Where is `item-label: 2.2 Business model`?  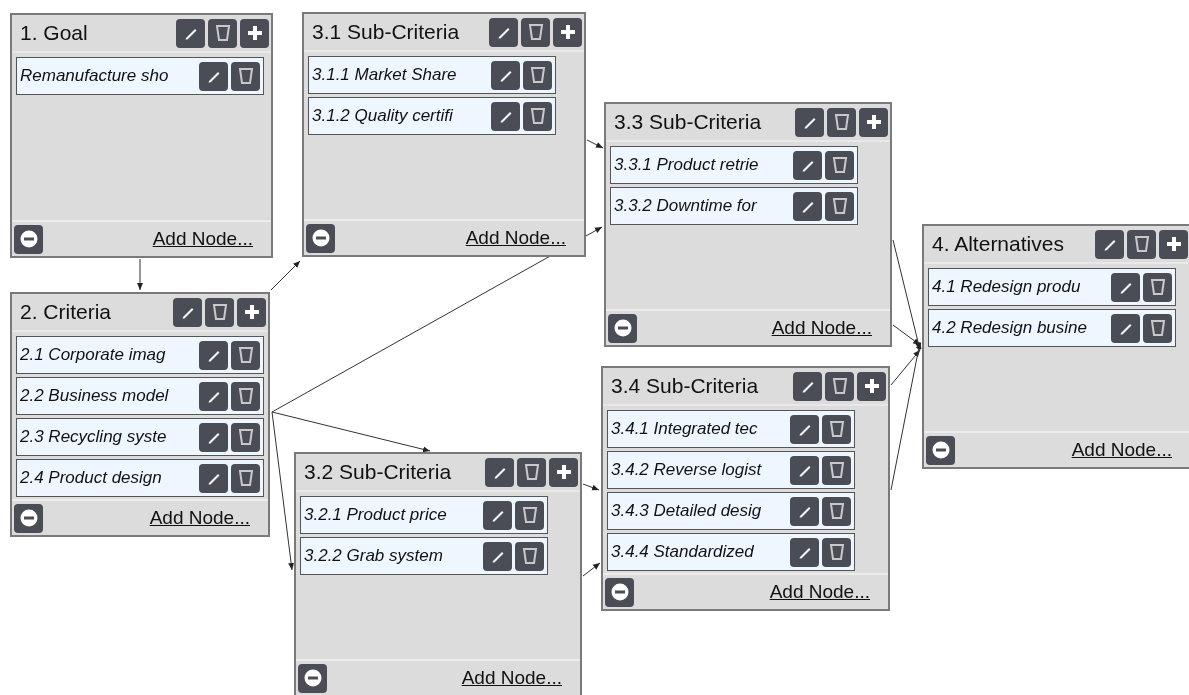 item-label: 2.2 Business model is located at coordinates (94, 396).